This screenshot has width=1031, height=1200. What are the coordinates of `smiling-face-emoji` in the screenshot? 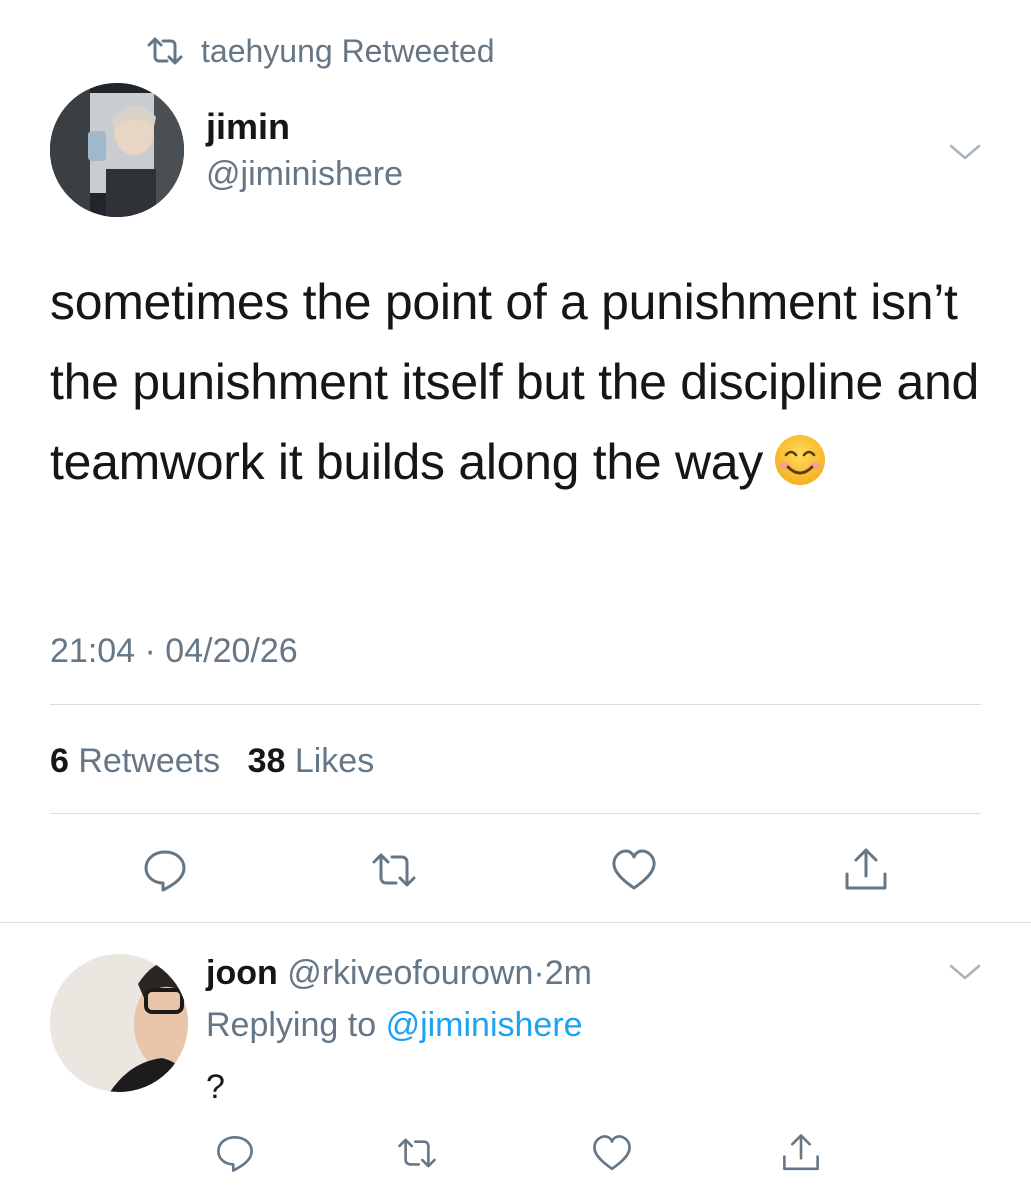 It's located at (799, 460).